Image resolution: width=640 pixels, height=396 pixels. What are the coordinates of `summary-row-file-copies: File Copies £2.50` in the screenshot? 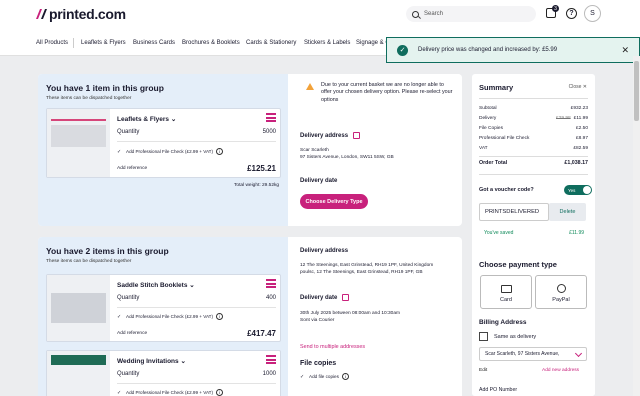 It's located at (533, 128).